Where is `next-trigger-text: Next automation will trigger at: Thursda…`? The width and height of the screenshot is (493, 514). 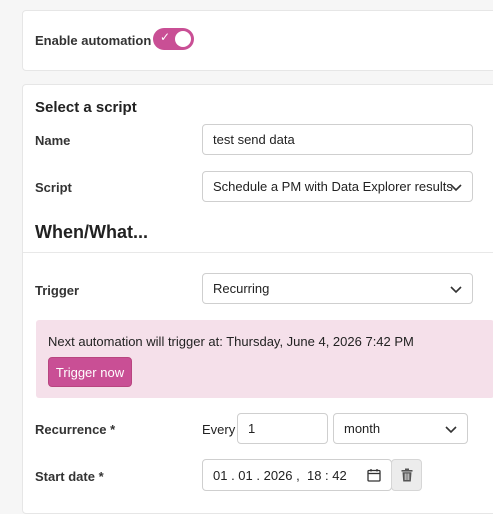 next-trigger-text: Next automation will trigger at: Thursda… is located at coordinates (231, 341).